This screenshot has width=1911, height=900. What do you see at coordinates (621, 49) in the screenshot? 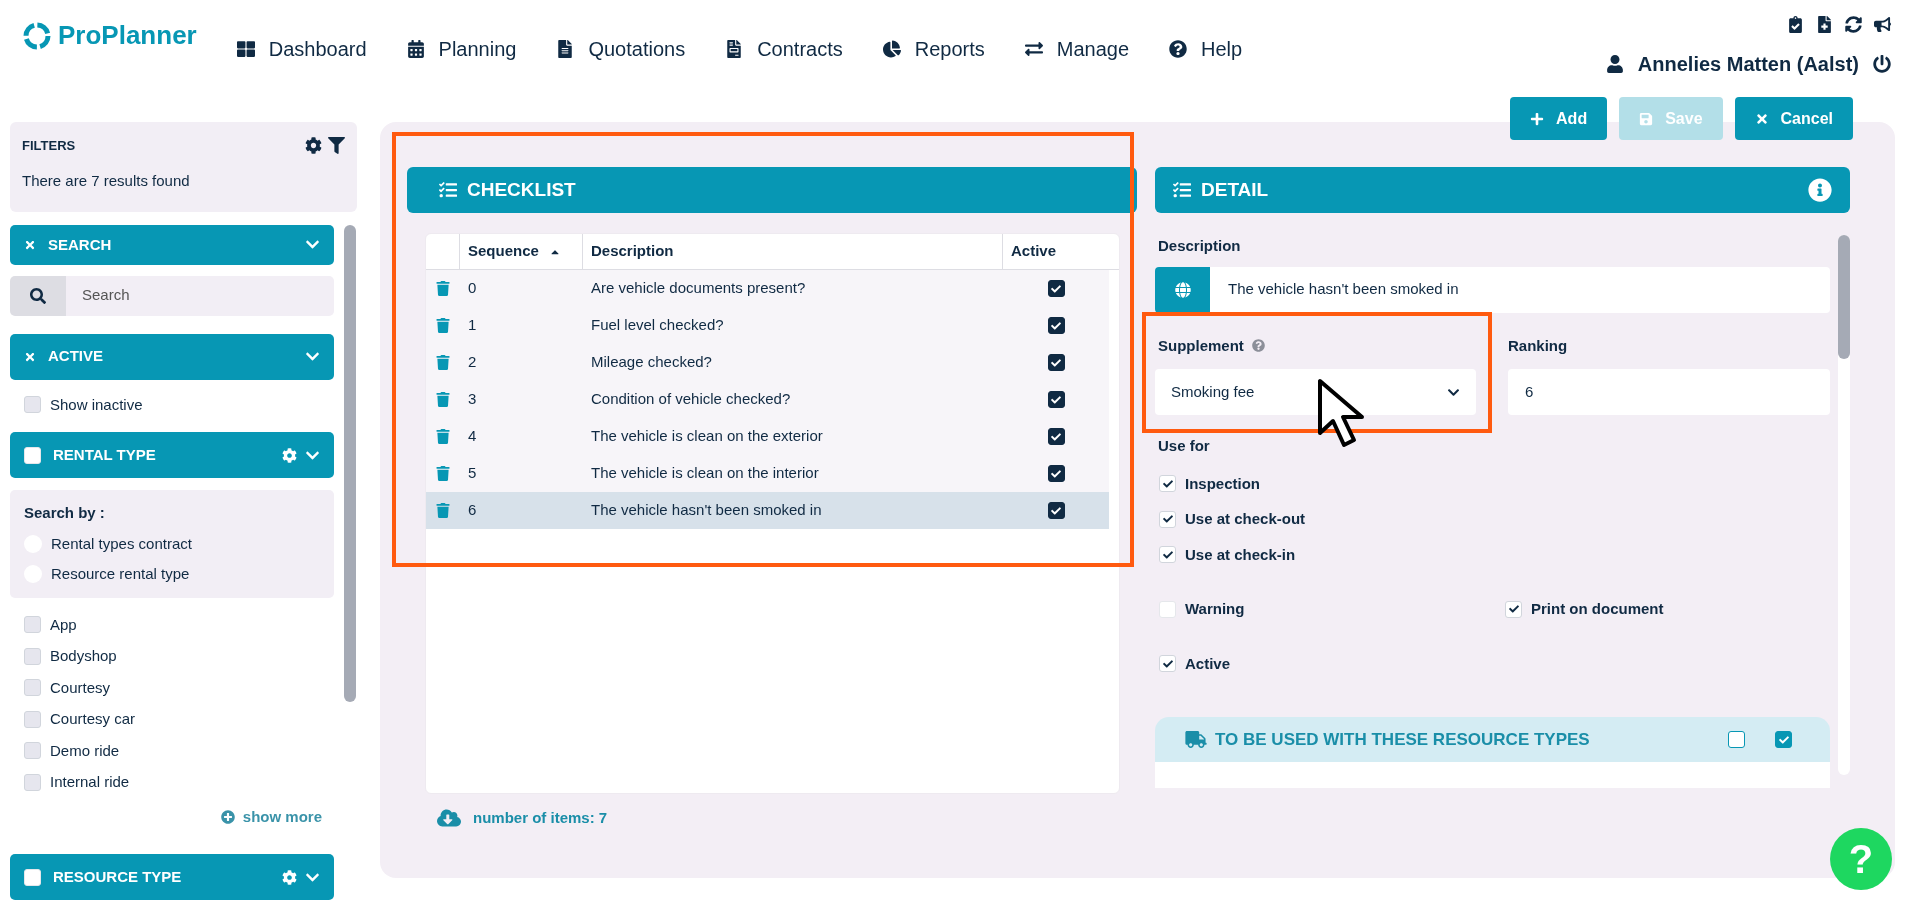
I see `nav-link: Quotations` at bounding box center [621, 49].